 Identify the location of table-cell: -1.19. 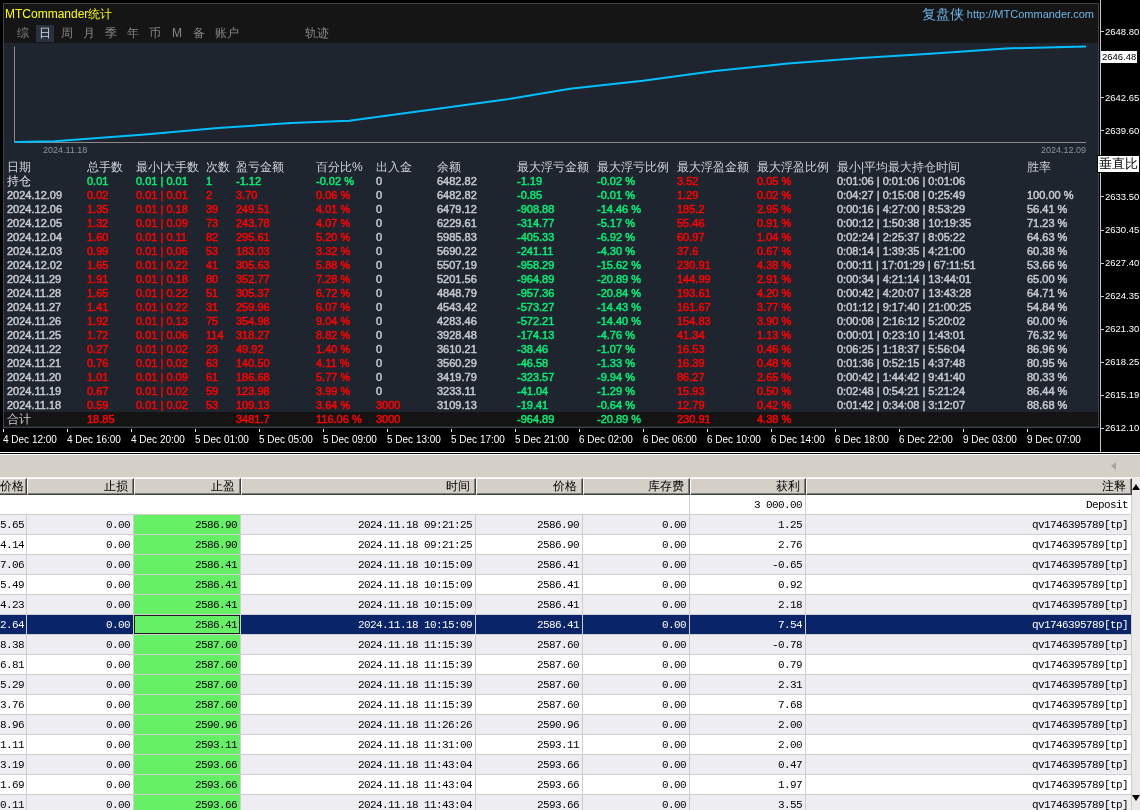
(530, 181).